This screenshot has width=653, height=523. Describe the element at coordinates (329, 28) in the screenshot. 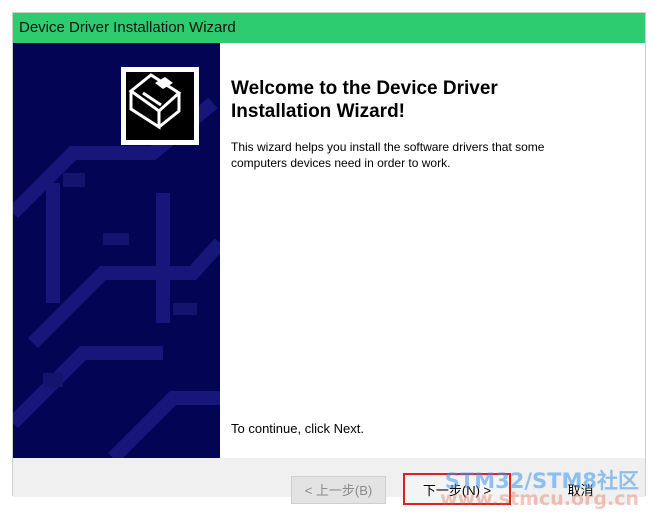

I see `title-bar: Device Driver Installation Wizard` at that location.